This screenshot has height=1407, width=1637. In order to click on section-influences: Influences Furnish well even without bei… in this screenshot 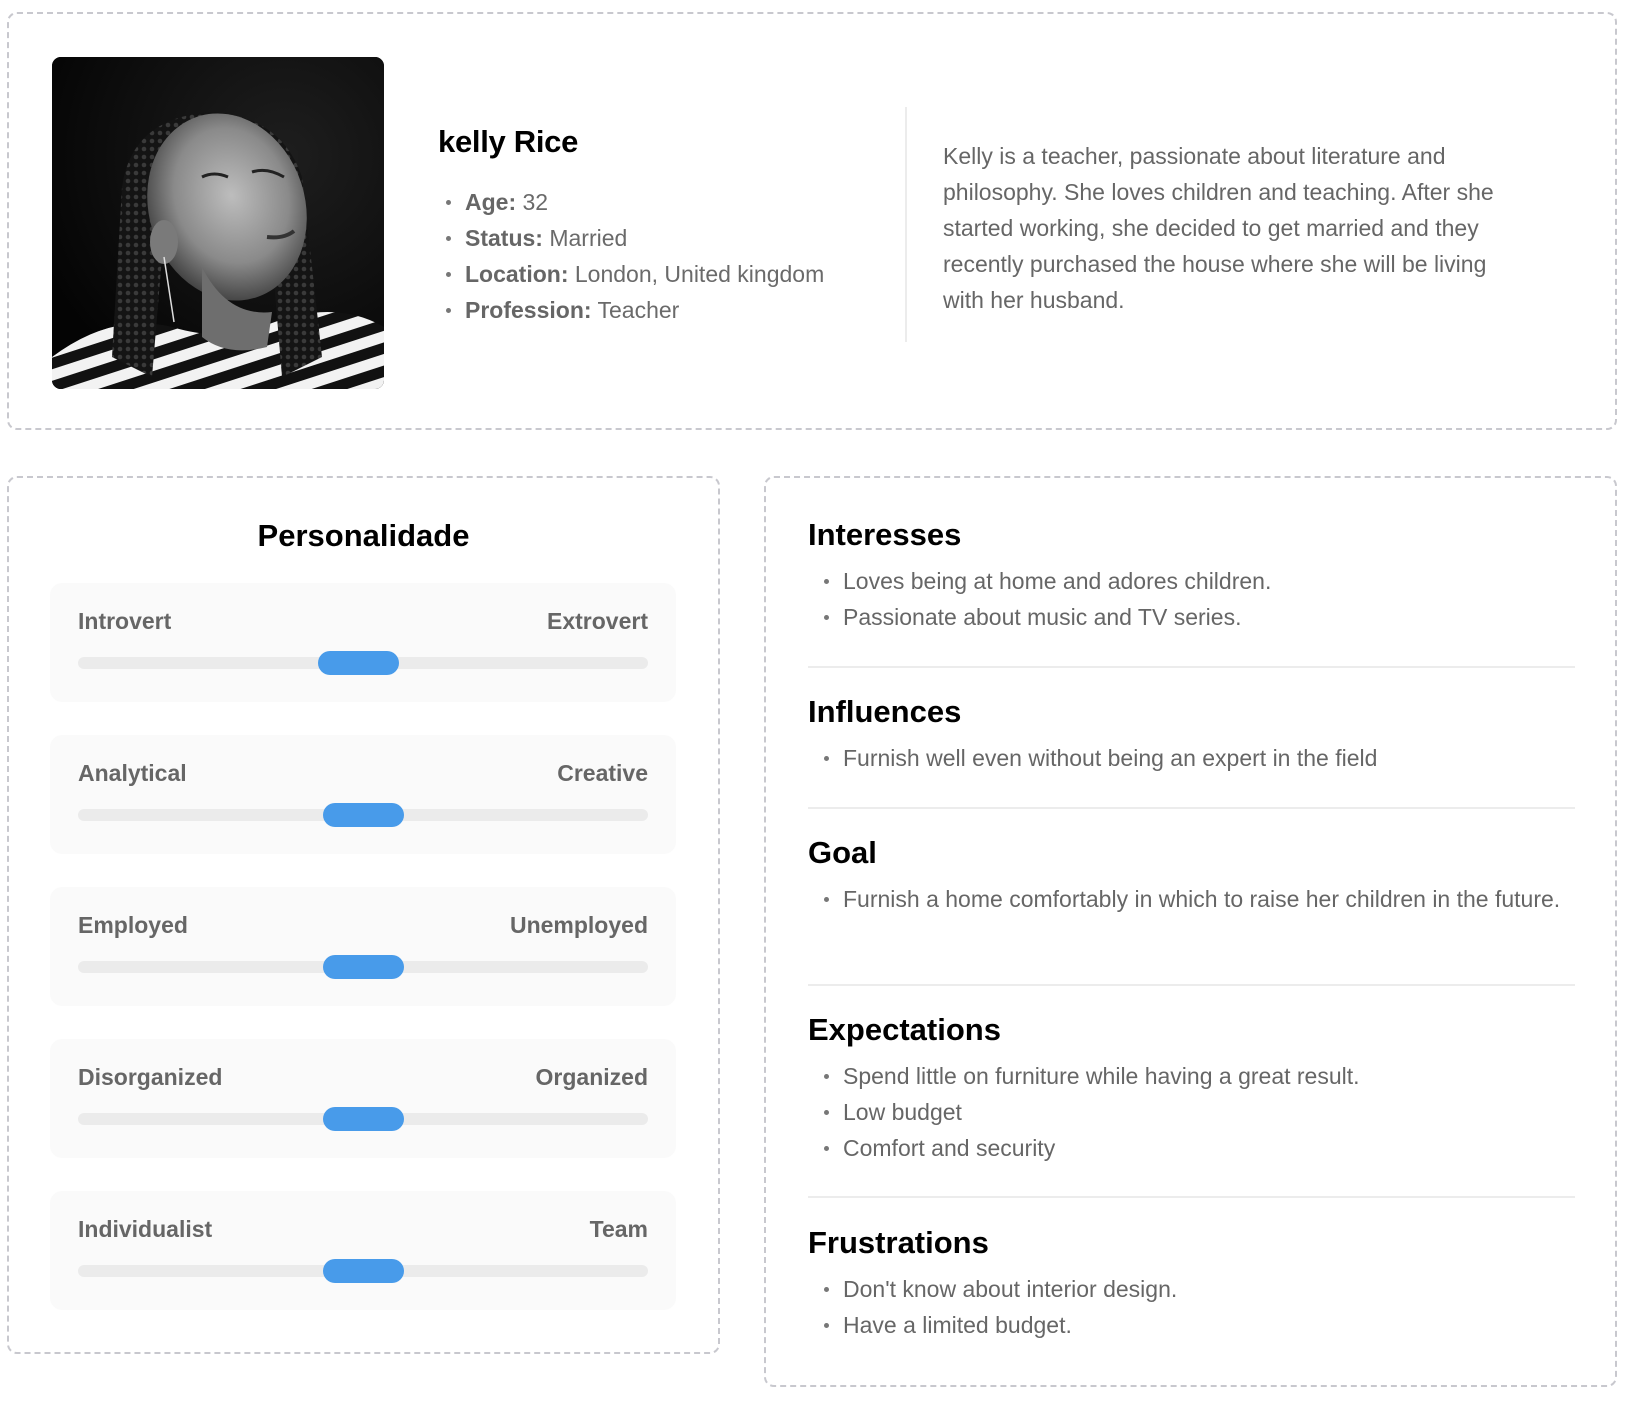, I will do `click(1191, 735)`.